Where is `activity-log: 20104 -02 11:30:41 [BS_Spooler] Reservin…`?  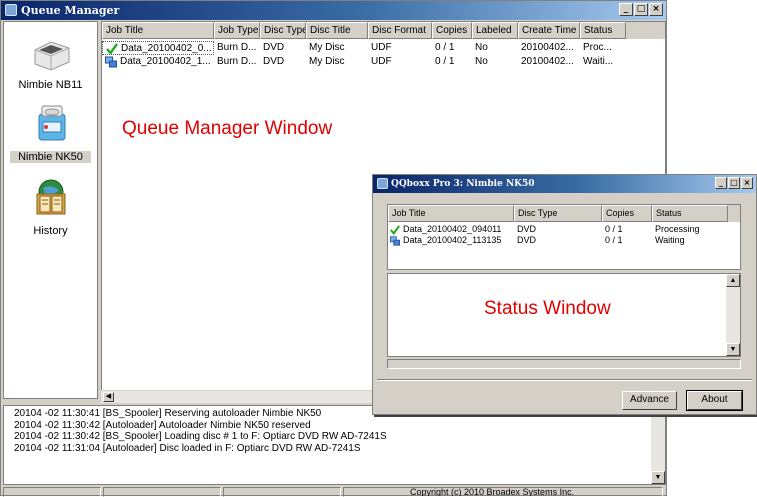 activity-log: 20104 -02 11:30:41 [BS_Spooler] Reservin… is located at coordinates (334, 445).